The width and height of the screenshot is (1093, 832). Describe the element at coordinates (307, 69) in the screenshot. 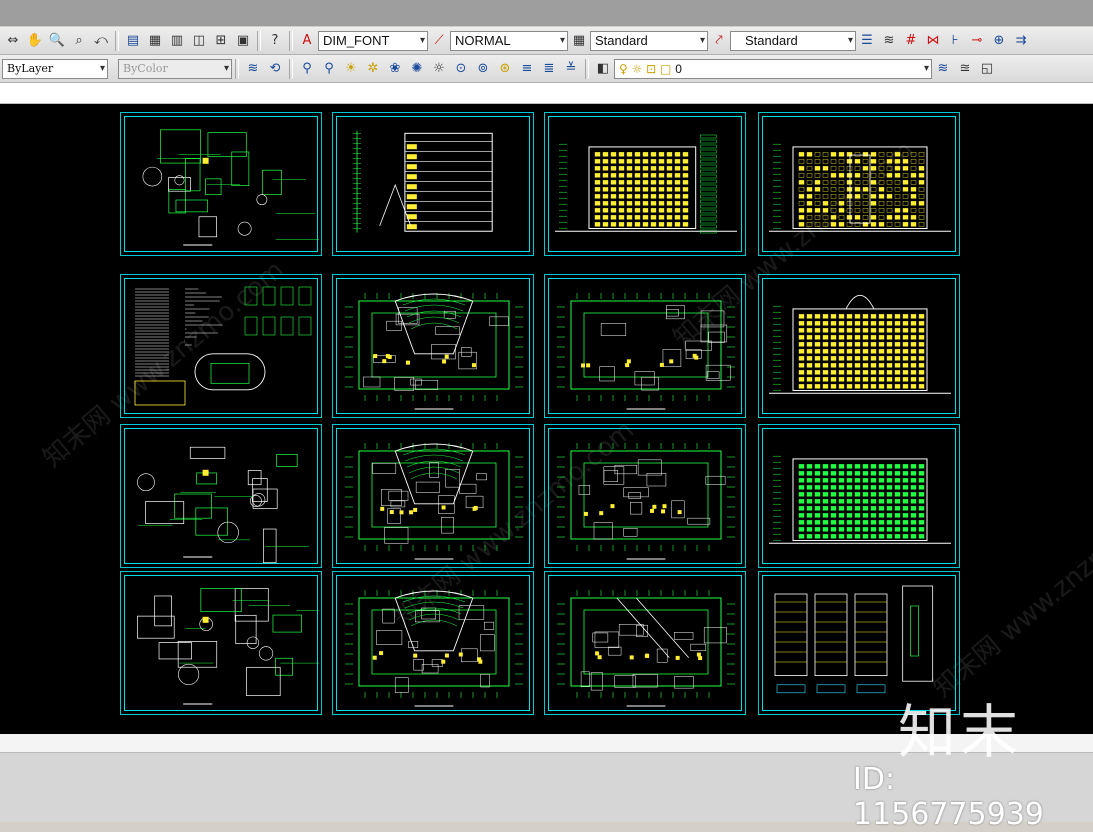

I see `layer-match-icon: ⚲` at that location.